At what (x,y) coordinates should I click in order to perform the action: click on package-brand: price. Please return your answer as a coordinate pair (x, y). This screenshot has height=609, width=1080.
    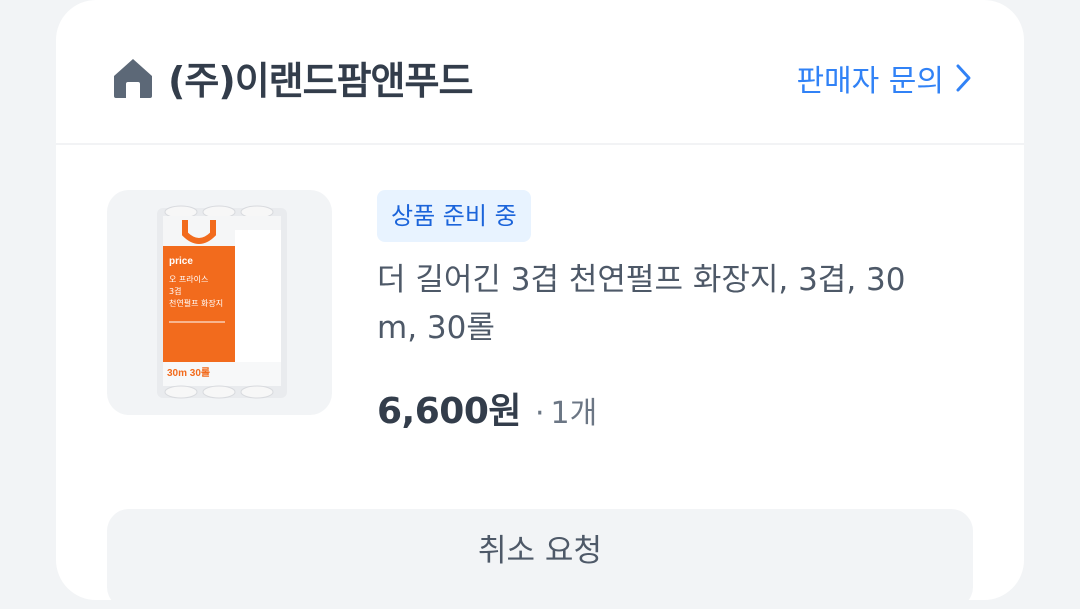
    Looking at the image, I should click on (181, 261).